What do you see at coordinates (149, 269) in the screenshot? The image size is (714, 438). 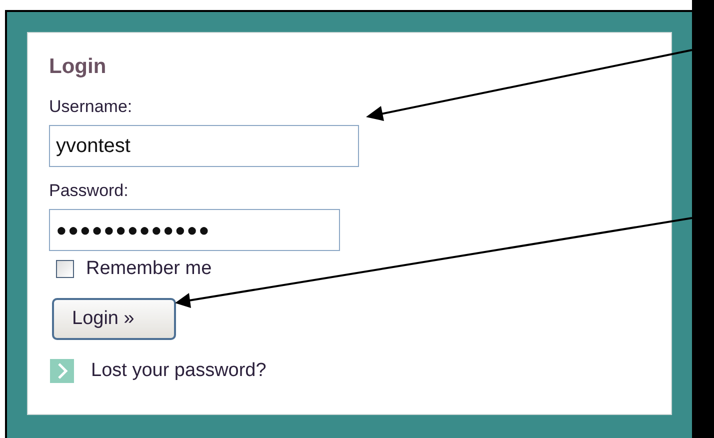 I see `remember-label: Remember me` at bounding box center [149, 269].